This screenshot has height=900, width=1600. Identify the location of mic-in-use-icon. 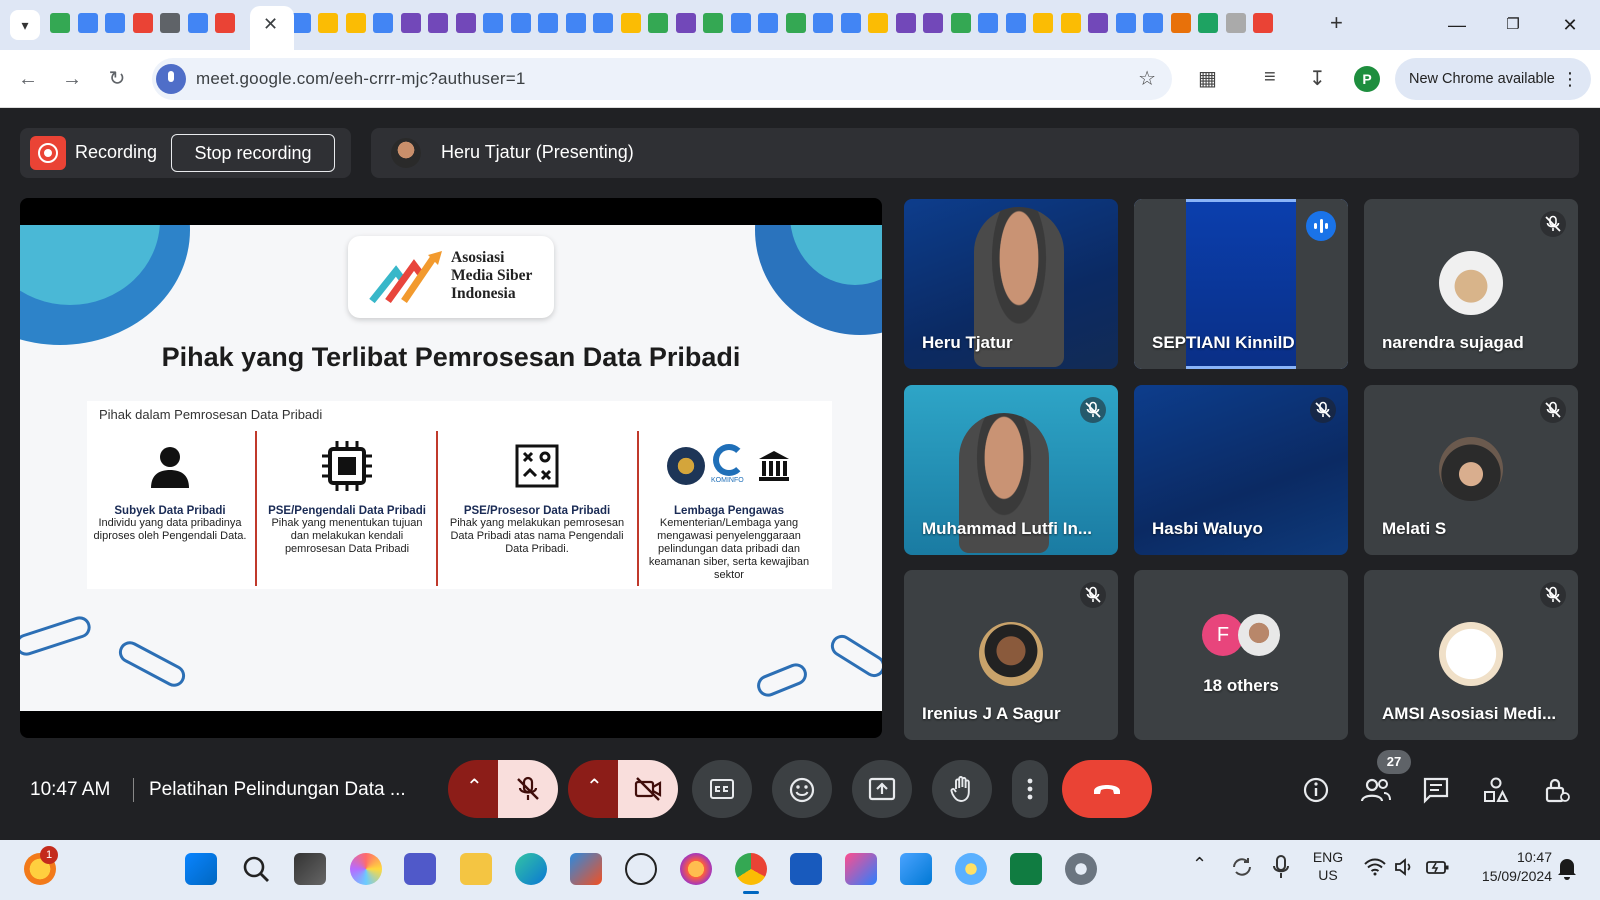
(171, 79).